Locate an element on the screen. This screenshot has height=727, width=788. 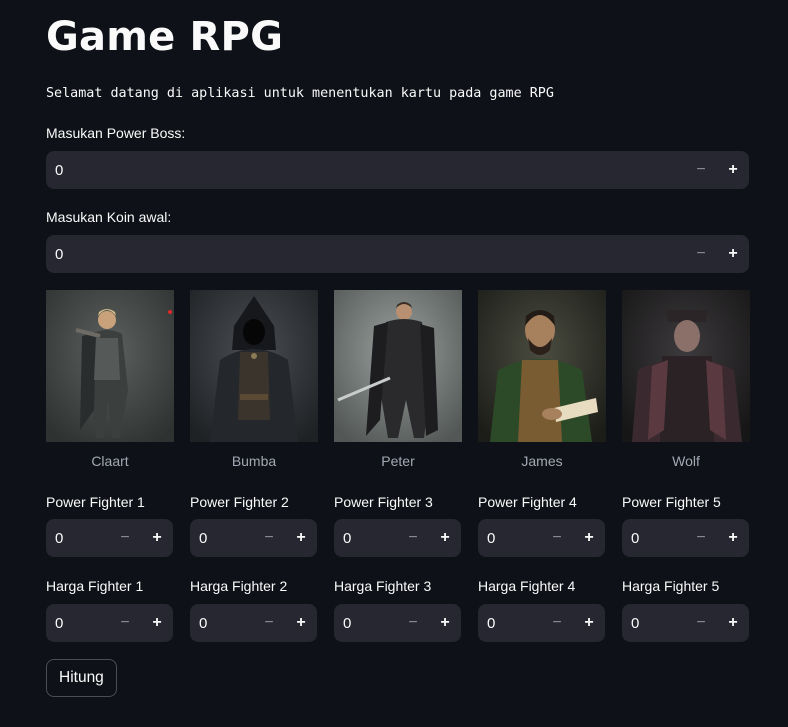
power-fighter-2-increment-button: + is located at coordinates (301, 538).